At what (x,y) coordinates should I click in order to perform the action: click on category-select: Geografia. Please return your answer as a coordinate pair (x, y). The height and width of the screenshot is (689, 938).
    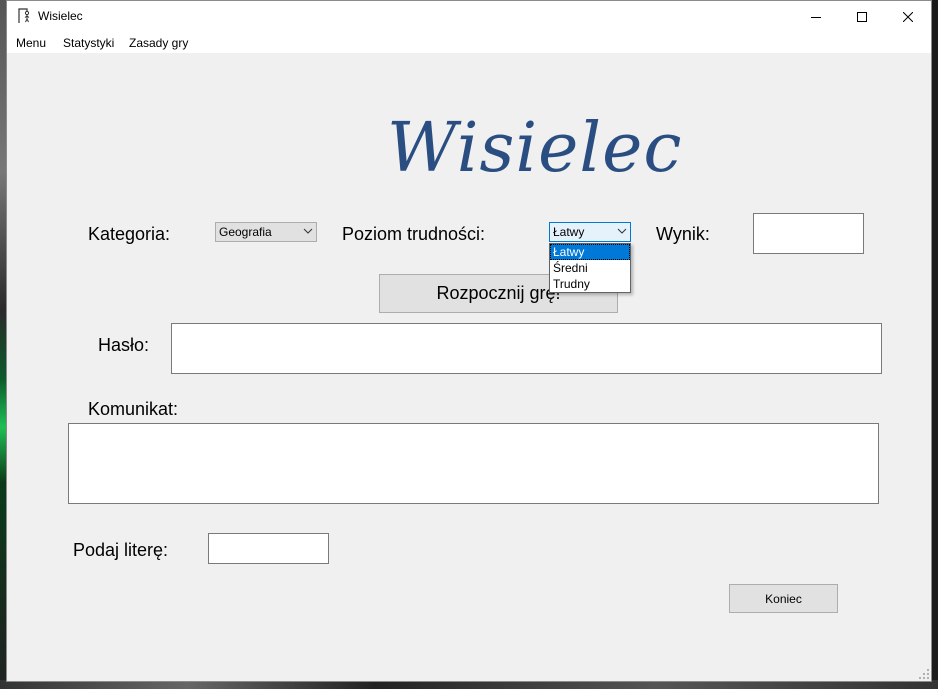
    Looking at the image, I should click on (266, 232).